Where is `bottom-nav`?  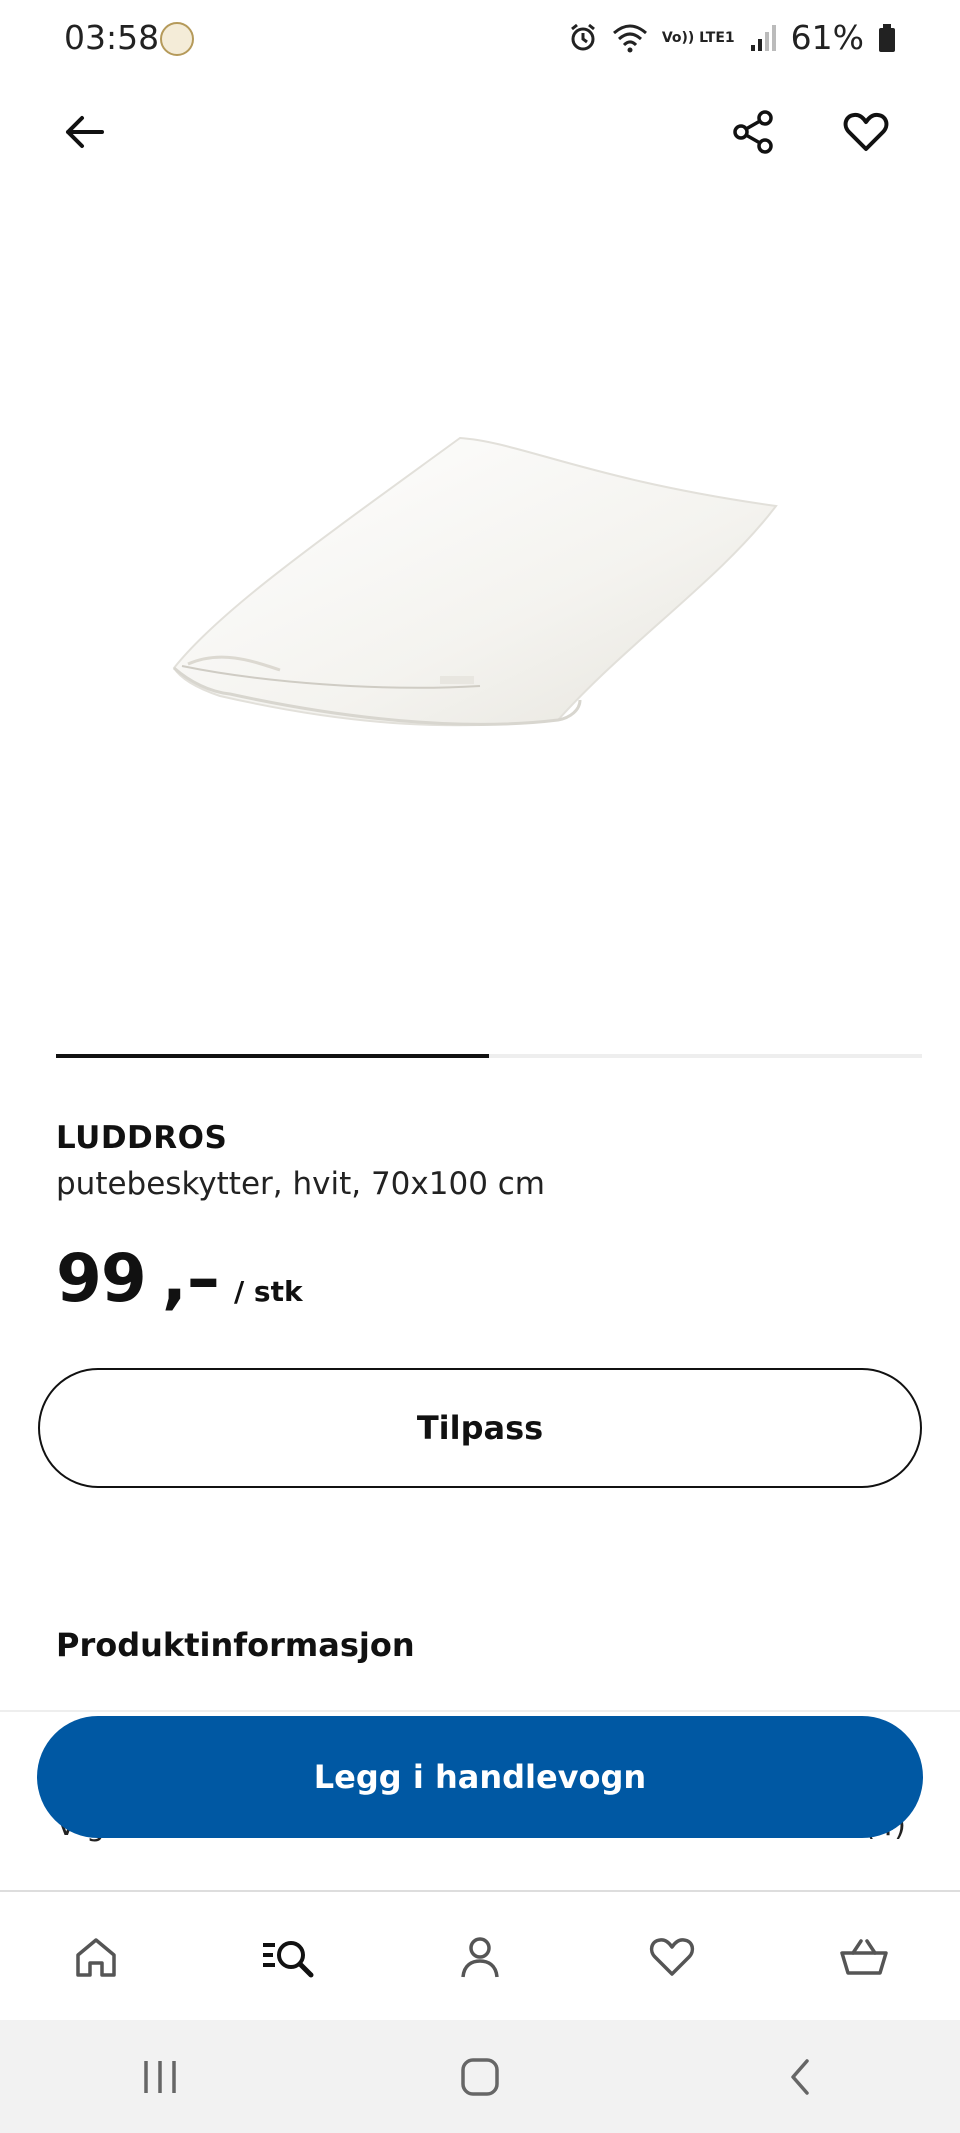
bottom-nav is located at coordinates (480, 1956).